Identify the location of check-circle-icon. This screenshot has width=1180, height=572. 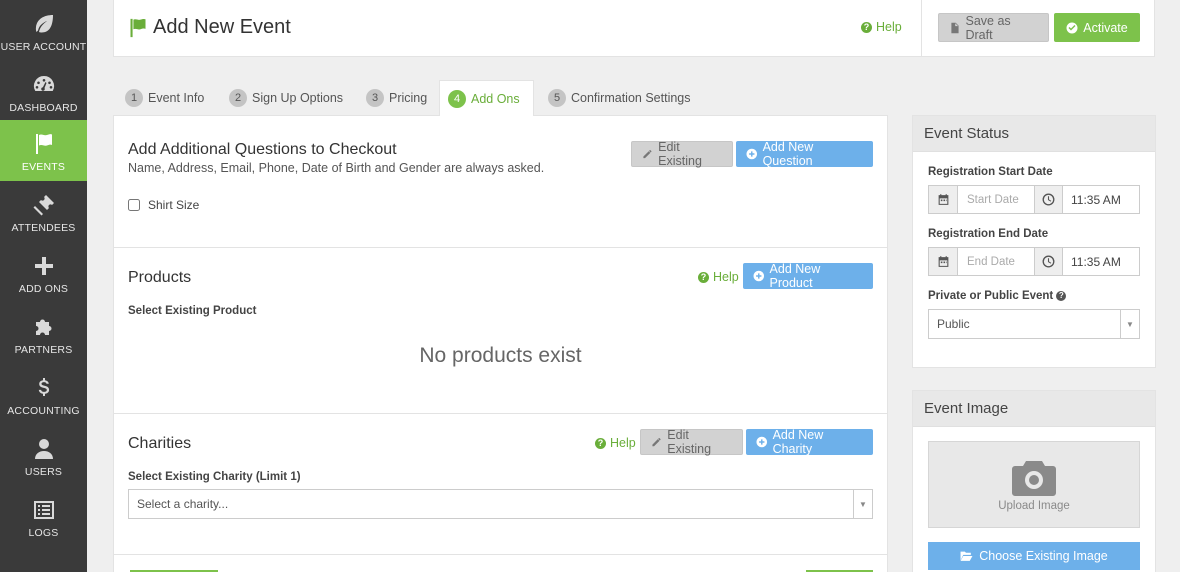
(1072, 27).